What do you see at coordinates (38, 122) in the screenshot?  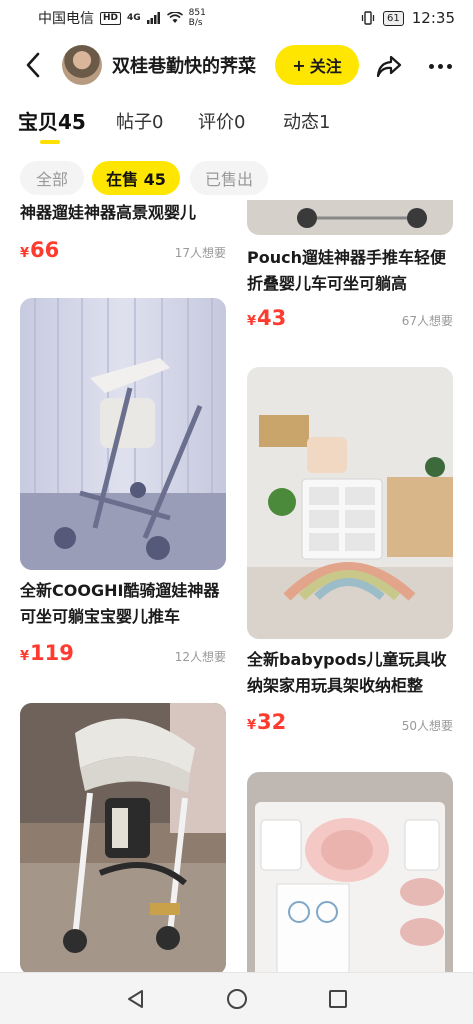 I see `tab-items-label: 宝贝` at bounding box center [38, 122].